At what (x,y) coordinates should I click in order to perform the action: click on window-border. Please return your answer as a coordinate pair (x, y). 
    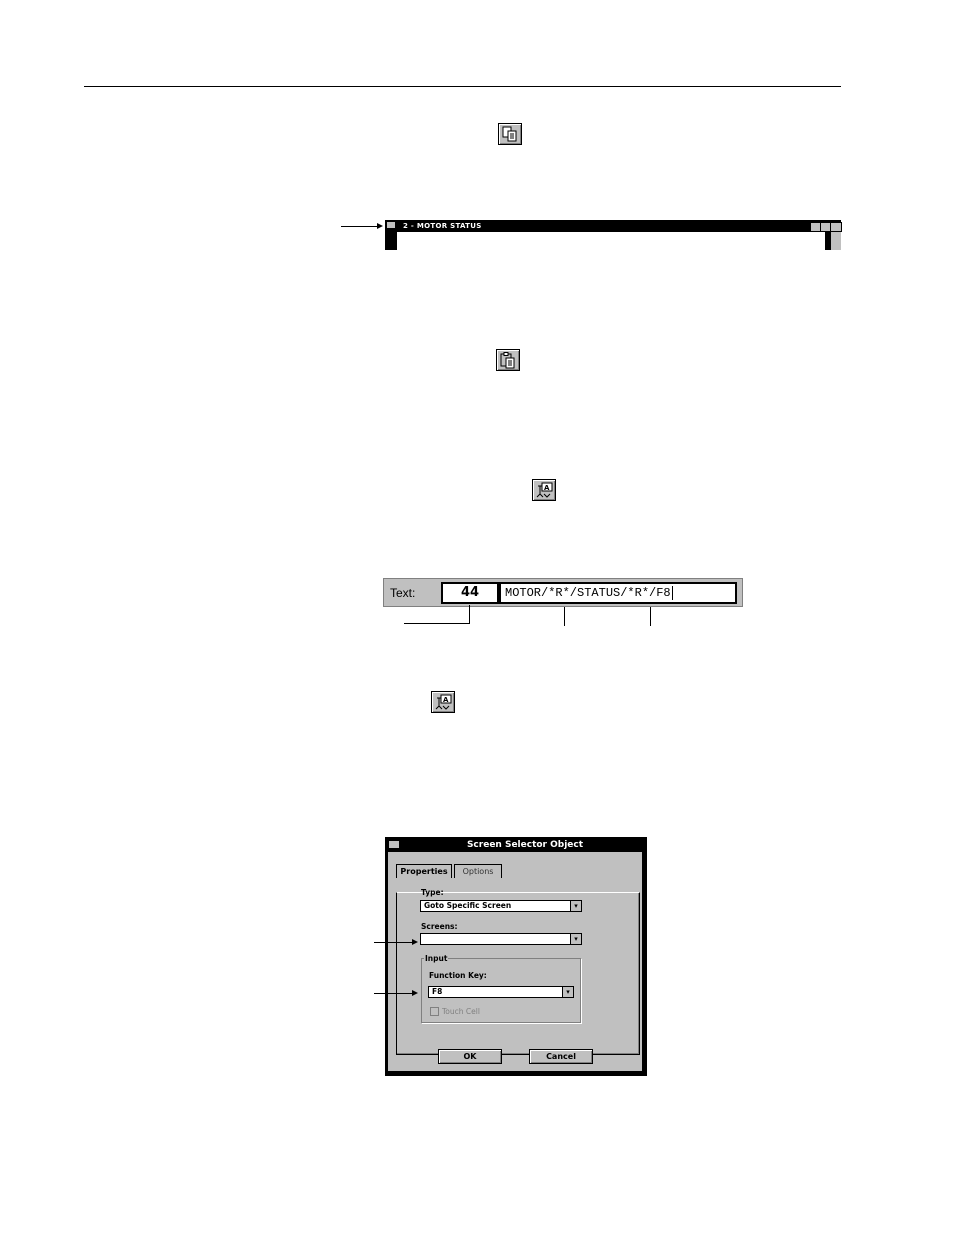
    Looking at the image, I should click on (394, 241).